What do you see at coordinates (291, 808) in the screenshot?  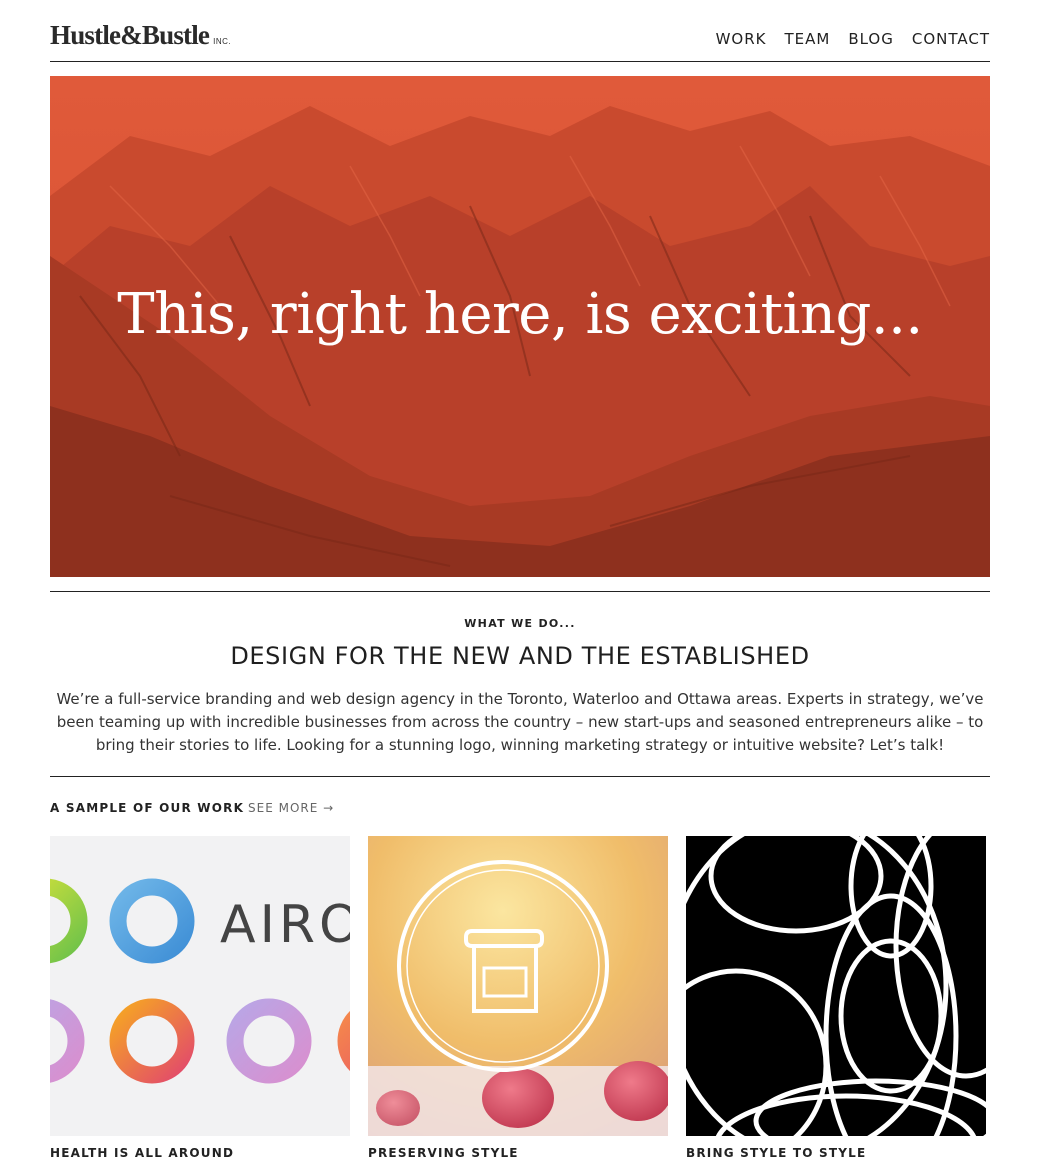 I see `see-more-link: SEE MORE →` at bounding box center [291, 808].